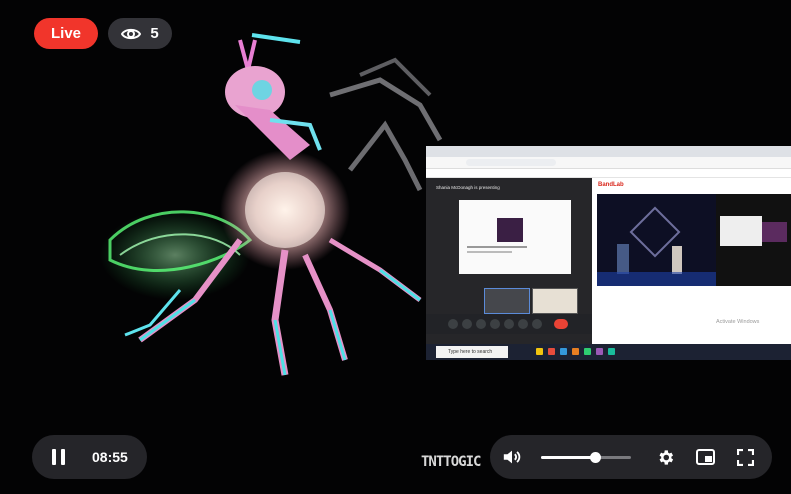  Describe the element at coordinates (495, 324) in the screenshot. I see `emoji-button` at that location.